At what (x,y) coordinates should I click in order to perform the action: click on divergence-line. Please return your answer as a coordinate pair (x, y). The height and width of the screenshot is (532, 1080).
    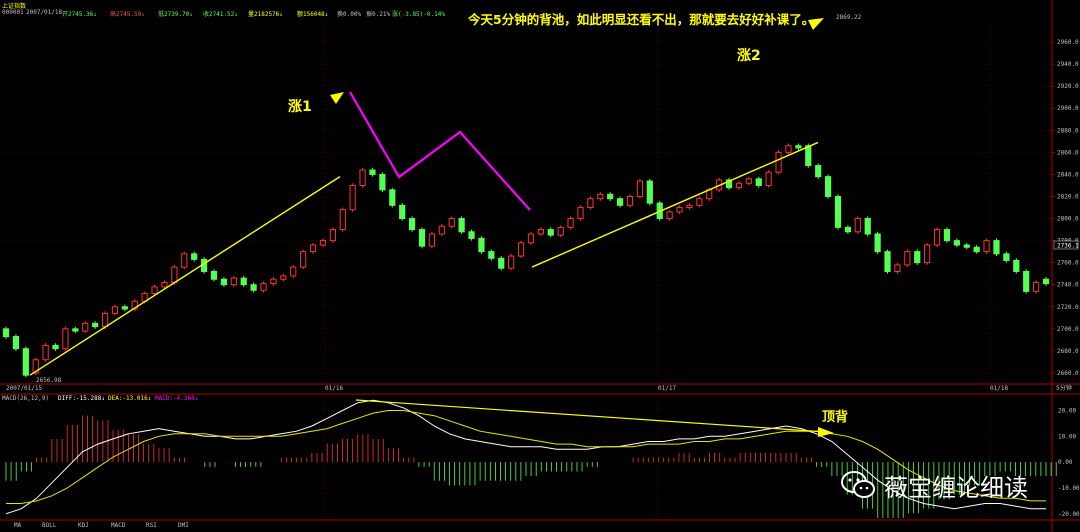
    Looking at the image, I should click on (591, 416).